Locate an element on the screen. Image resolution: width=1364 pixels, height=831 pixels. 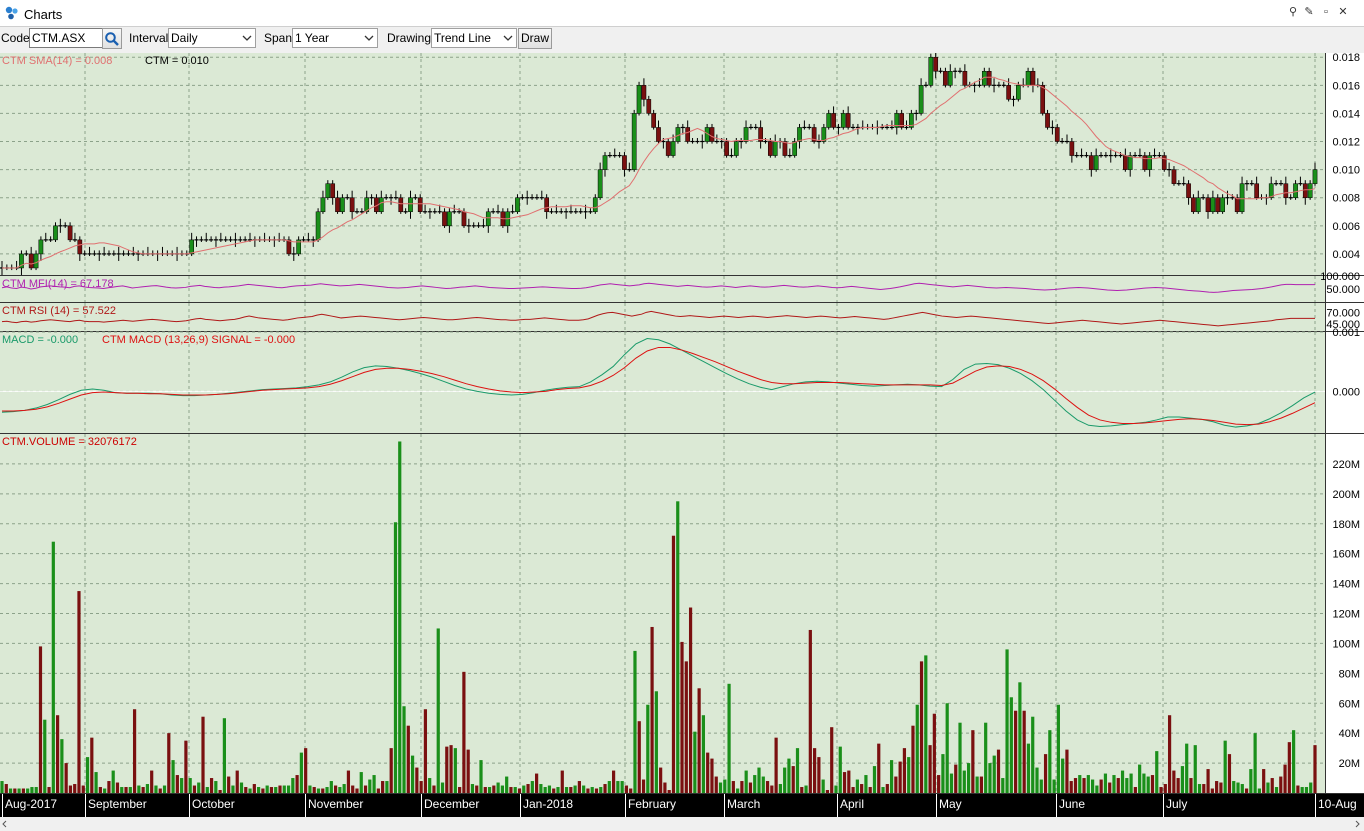
panel-3-y-tick-1: 0.000 is located at coordinates (1346, 392).